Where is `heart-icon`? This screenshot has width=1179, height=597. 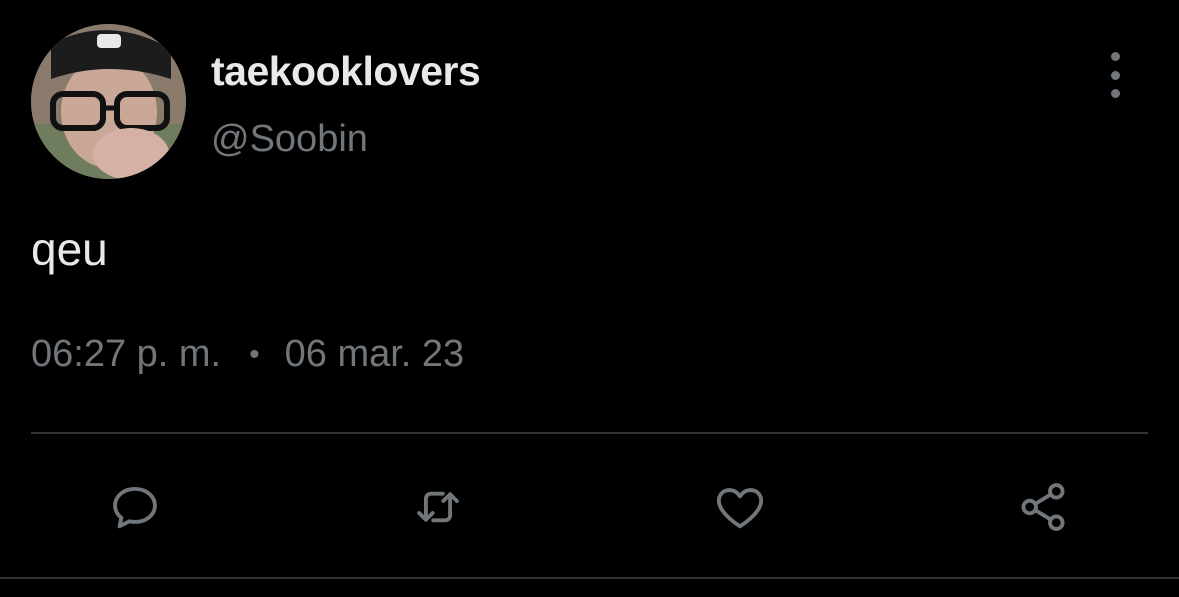 heart-icon is located at coordinates (740, 508).